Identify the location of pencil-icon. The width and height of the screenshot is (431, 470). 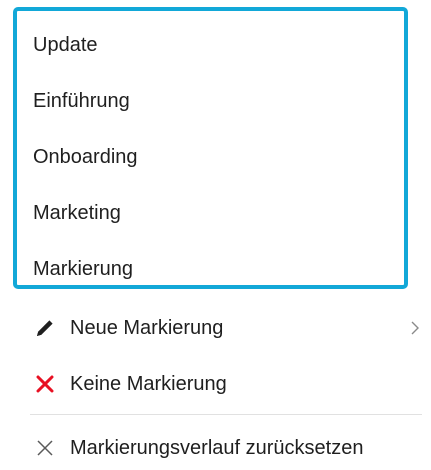
(45, 328).